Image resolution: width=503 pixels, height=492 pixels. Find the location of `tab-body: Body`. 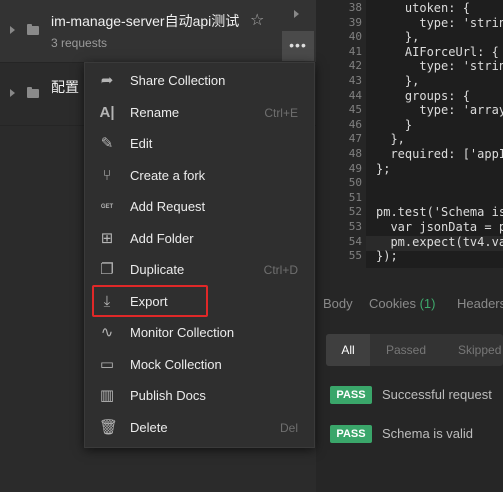

tab-body: Body is located at coordinates (338, 303).